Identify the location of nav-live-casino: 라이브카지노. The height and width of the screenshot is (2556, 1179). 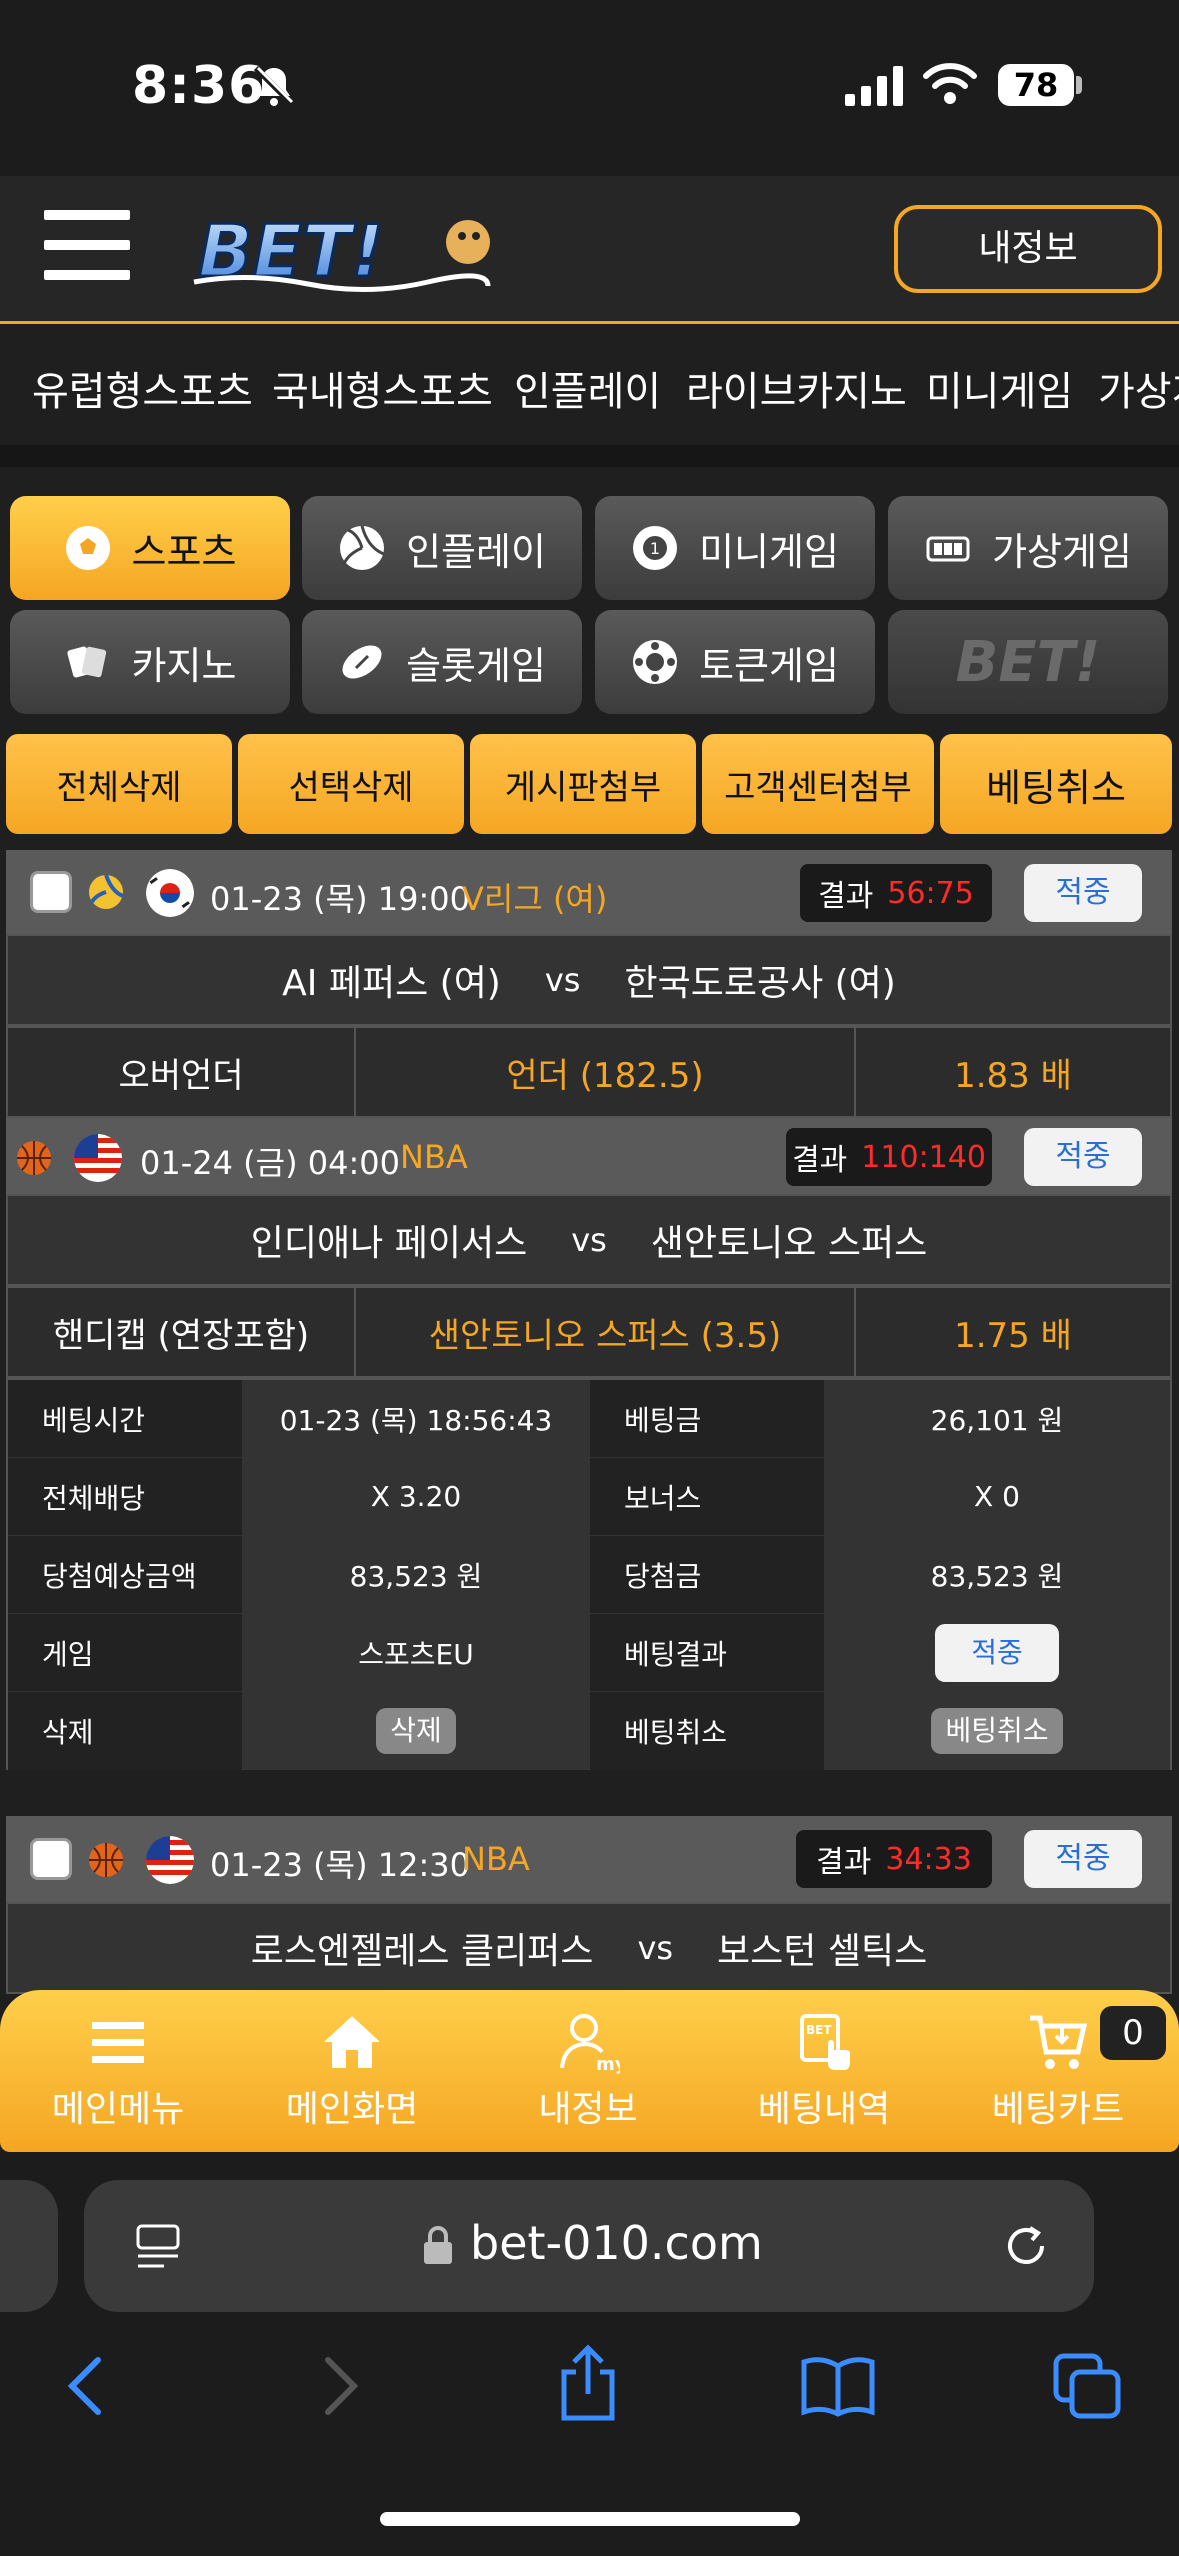
(796, 388).